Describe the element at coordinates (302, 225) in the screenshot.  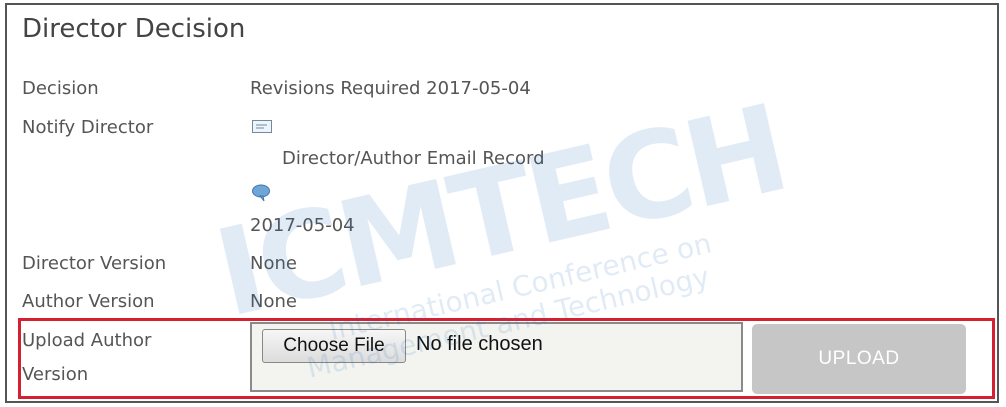
I see `notify-date: 2017-05-04` at that location.